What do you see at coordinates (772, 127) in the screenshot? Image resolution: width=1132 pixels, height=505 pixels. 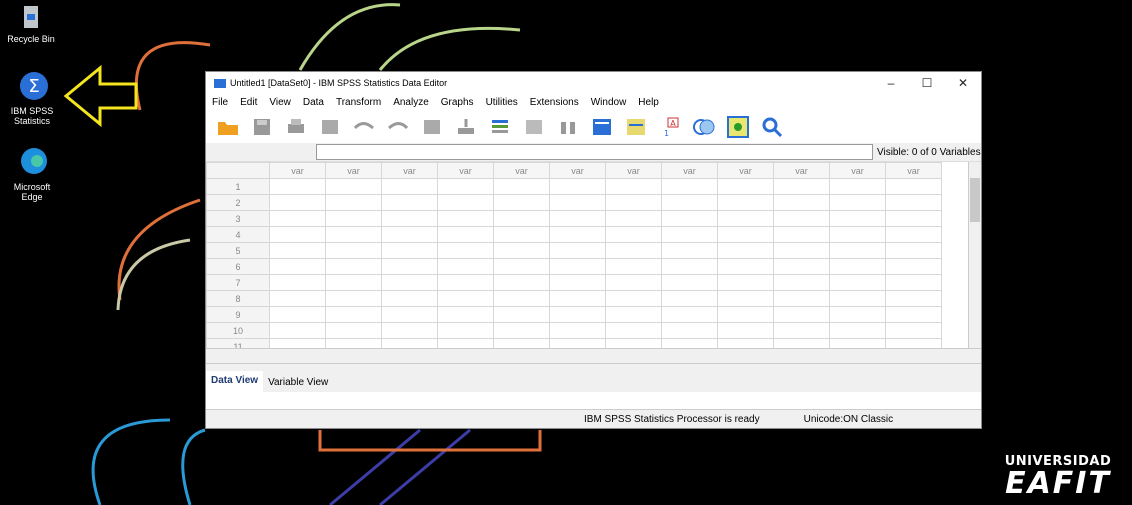 I see `search-icon` at bounding box center [772, 127].